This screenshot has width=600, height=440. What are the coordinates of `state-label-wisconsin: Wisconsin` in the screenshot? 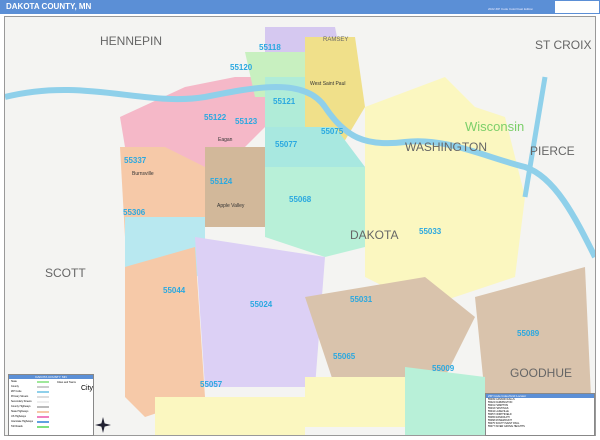 It's located at (494, 126).